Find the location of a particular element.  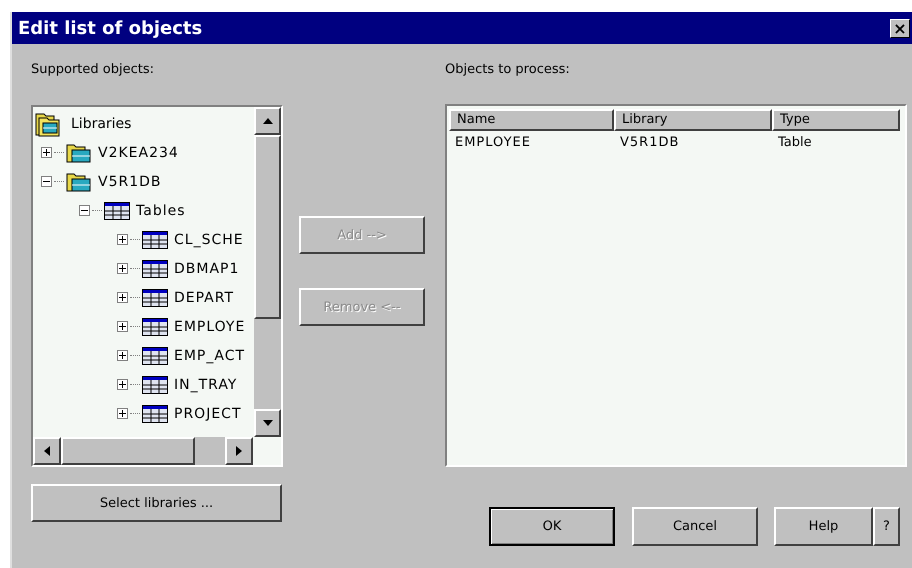

dialog-button: OK is located at coordinates (552, 526).